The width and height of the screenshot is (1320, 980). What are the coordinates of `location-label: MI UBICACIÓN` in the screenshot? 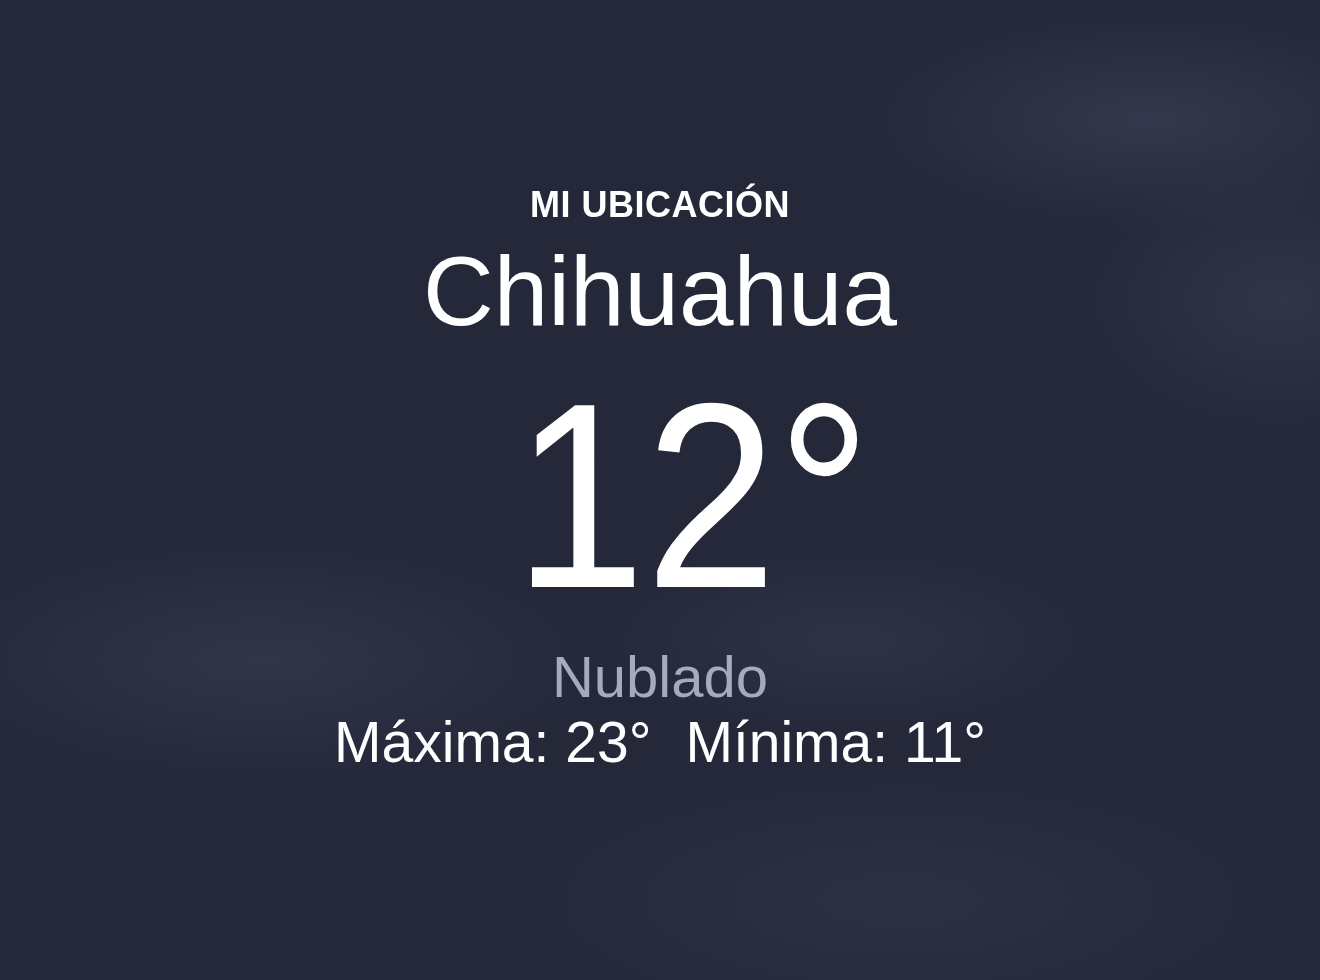 It's located at (660, 205).